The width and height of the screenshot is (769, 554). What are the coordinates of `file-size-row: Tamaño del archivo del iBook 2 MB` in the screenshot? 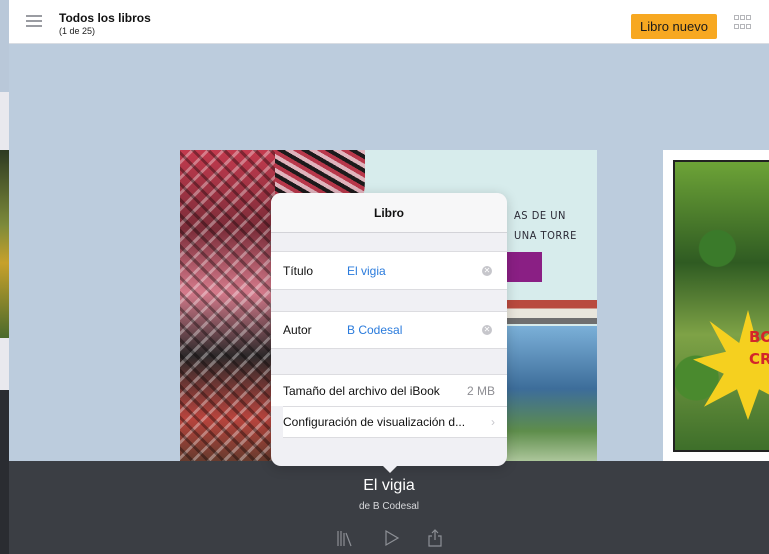 It's located at (389, 390).